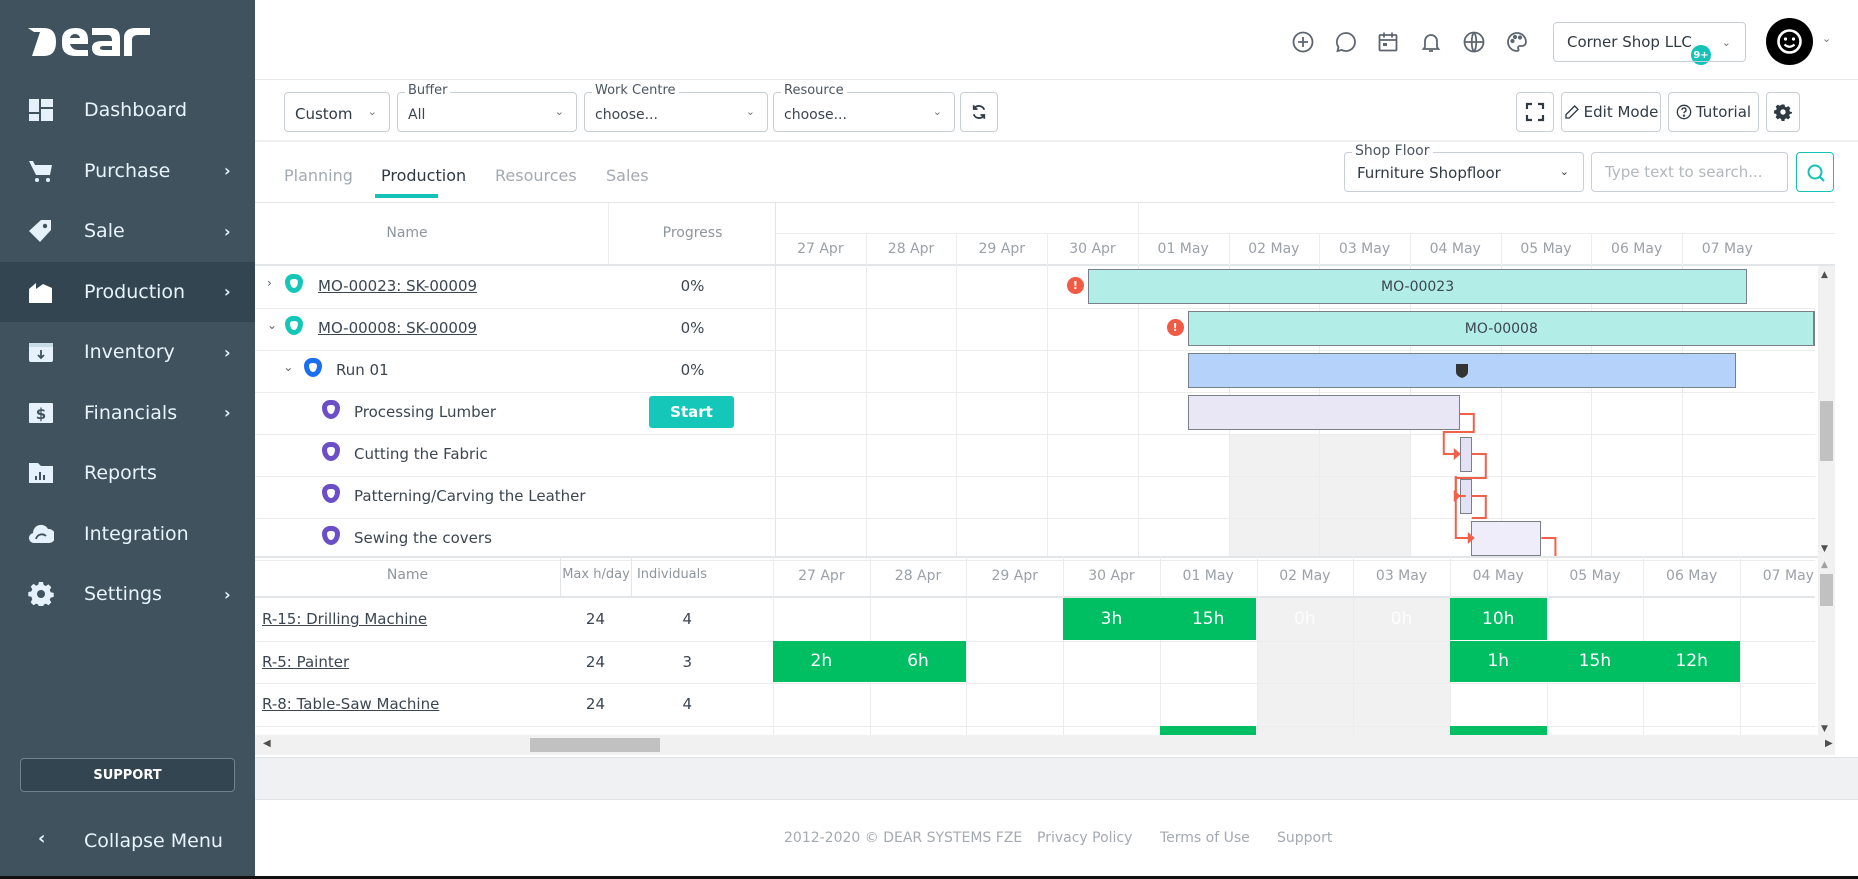 The height and width of the screenshot is (879, 1858). Describe the element at coordinates (1304, 838) in the screenshot. I see `footer-link-support: Support` at that location.